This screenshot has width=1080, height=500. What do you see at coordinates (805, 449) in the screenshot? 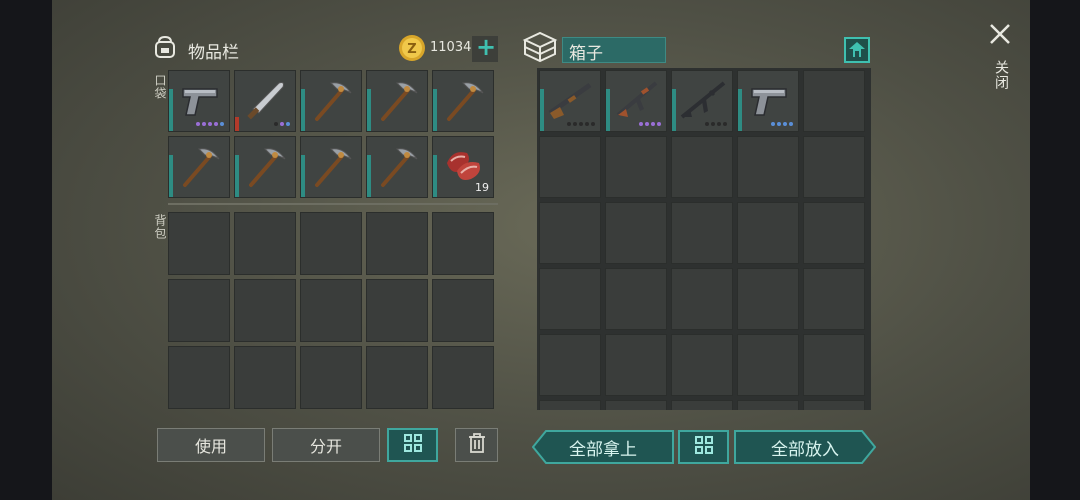
I see `put-all-label: 全部放入` at bounding box center [805, 449].